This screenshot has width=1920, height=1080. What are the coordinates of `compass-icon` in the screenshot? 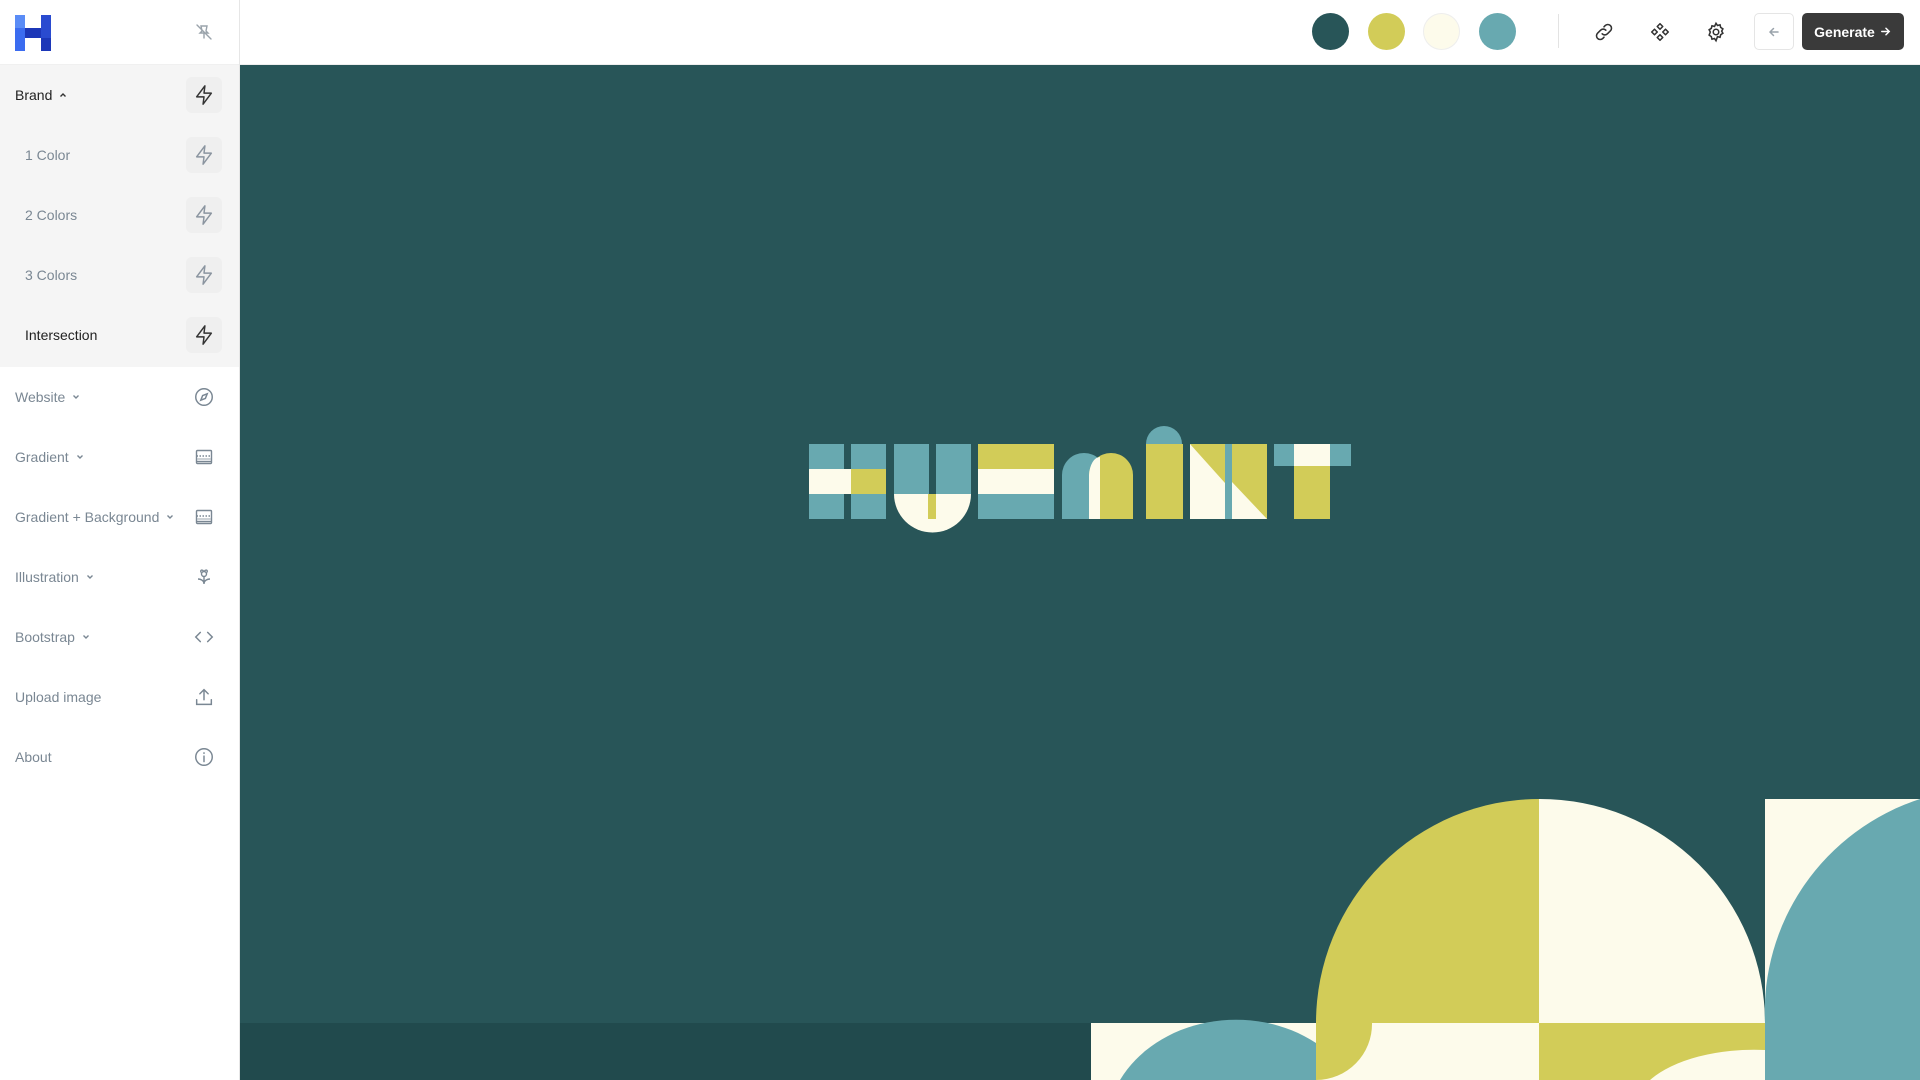 It's located at (204, 397).